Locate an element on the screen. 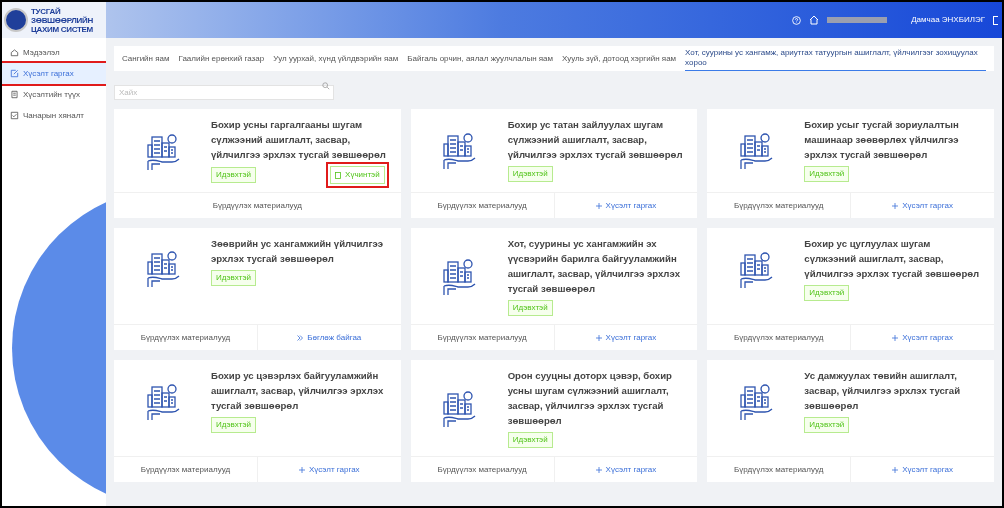 Image resolution: width=1004 pixels, height=508 pixels. logo-text: ТУСГАЙ is located at coordinates (46, 11).